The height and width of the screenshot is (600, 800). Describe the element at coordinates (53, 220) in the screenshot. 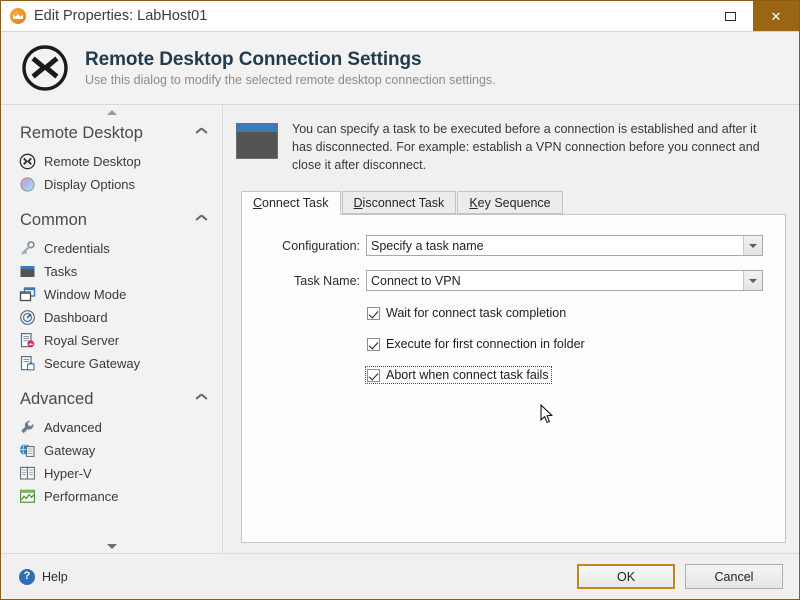

I see `sidebar-group-label: Common` at that location.